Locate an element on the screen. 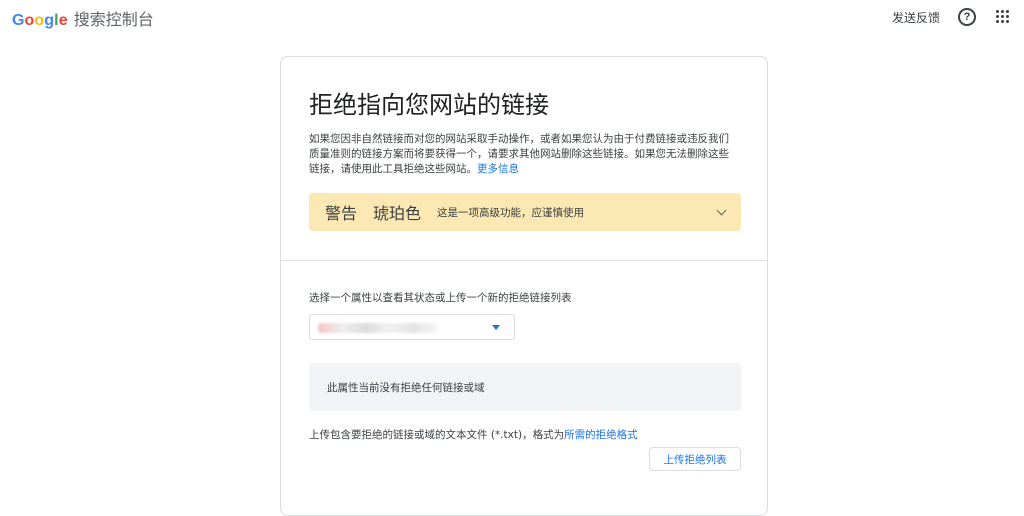  warning-banner: 警告 琥珀色 这是一项高级功能，应谨慎使用 is located at coordinates (525, 212).